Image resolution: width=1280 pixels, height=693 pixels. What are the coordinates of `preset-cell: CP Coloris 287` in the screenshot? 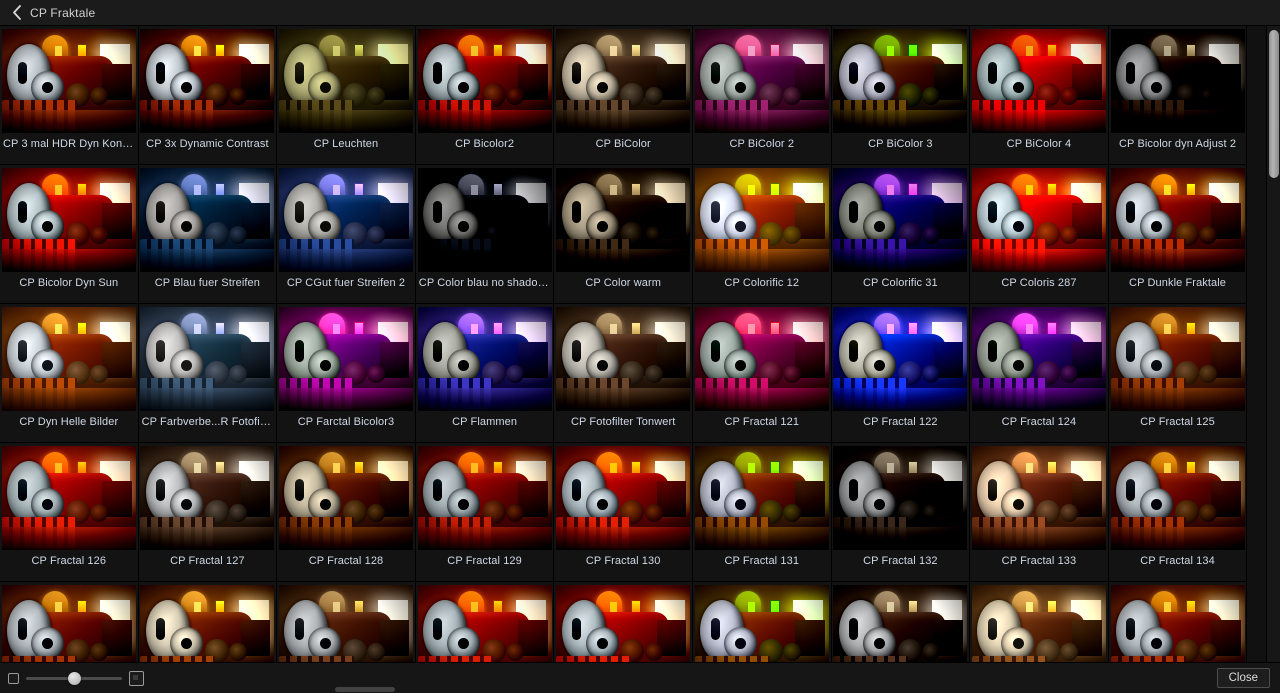 It's located at (1039, 234).